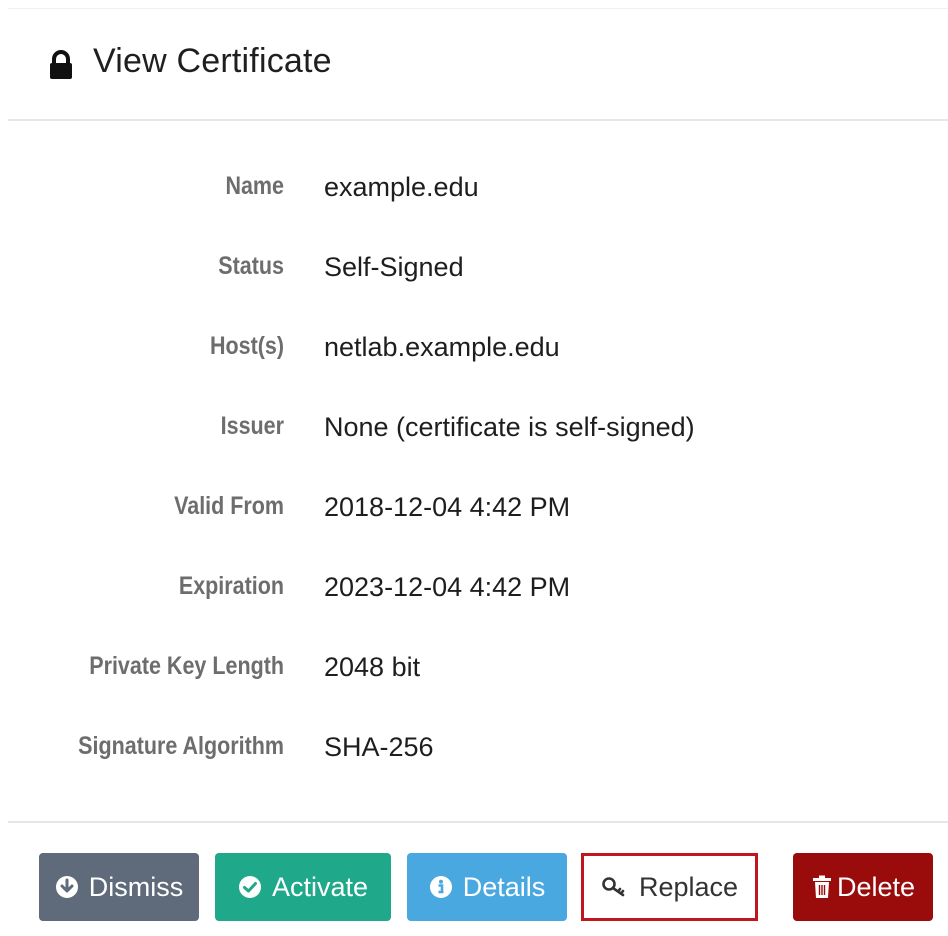  Describe the element at coordinates (394, 267) in the screenshot. I see `detail-value: Self-Signed` at that location.